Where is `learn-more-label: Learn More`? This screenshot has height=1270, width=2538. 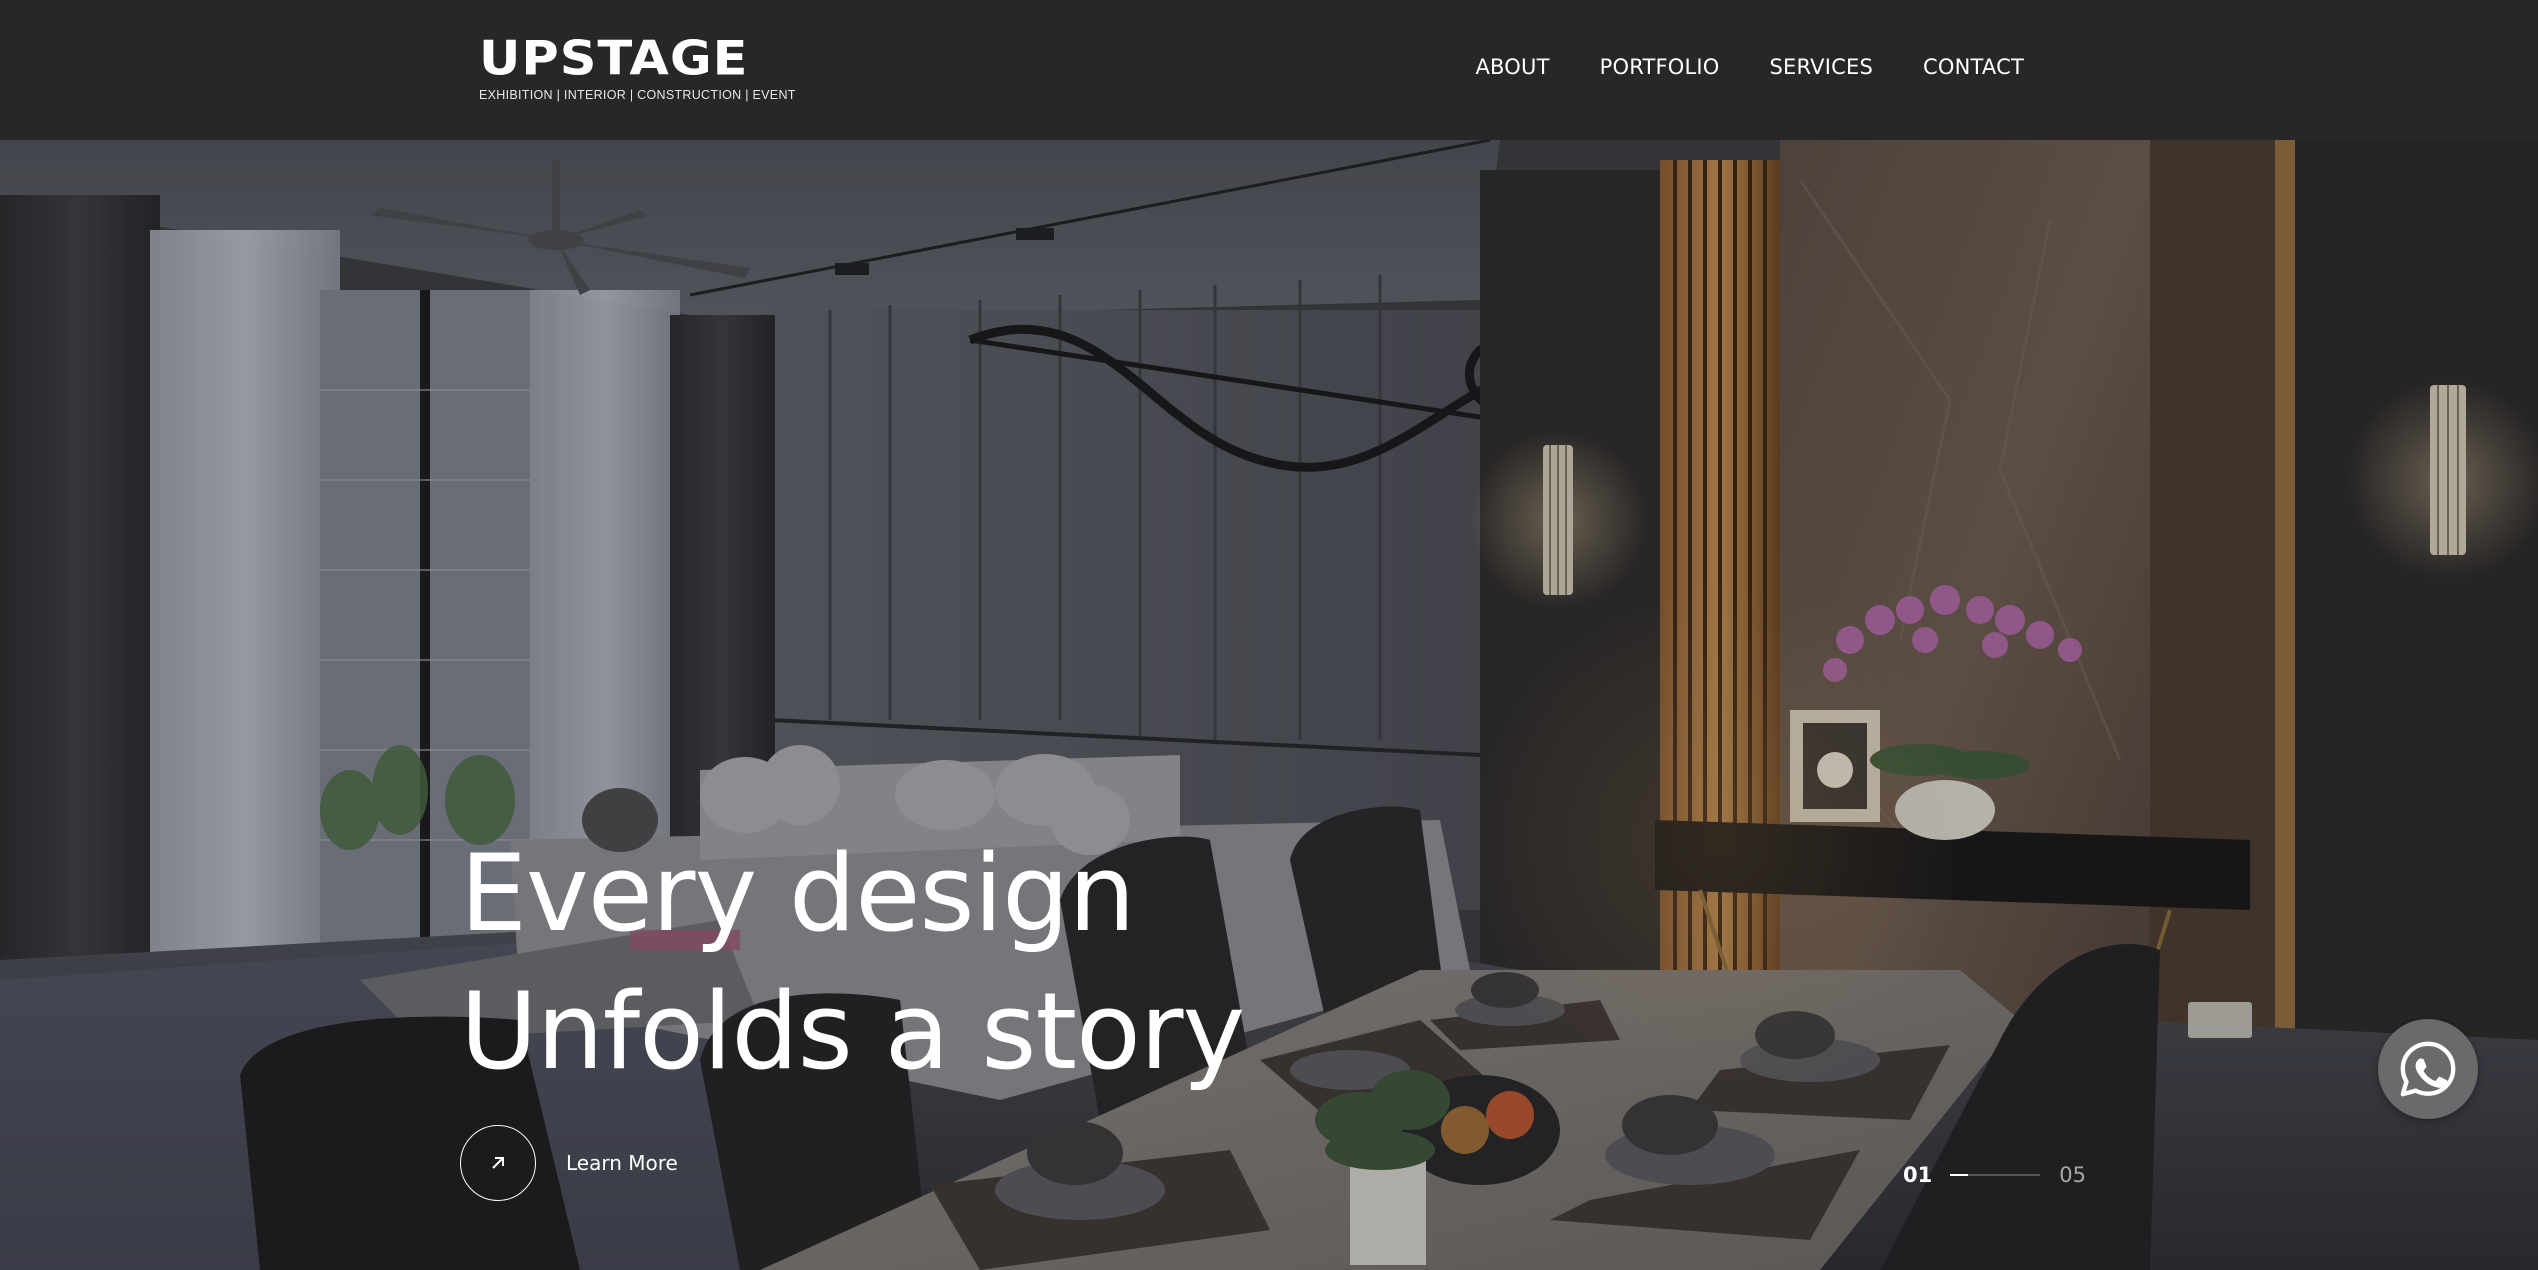 learn-more-label: Learn More is located at coordinates (622, 1163).